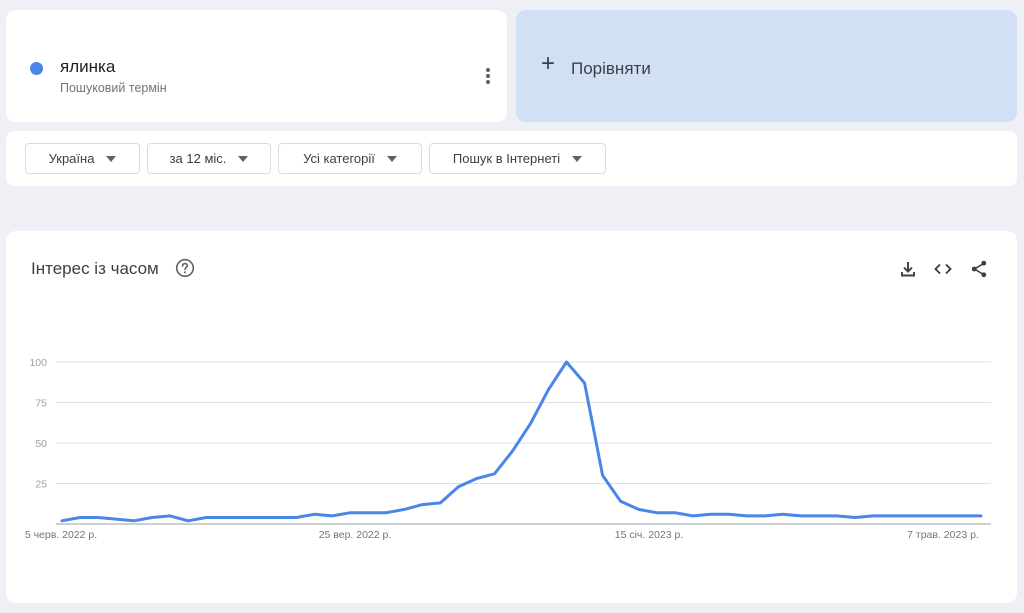  I want to click on filter-period-label: за 12 міс., so click(198, 158).